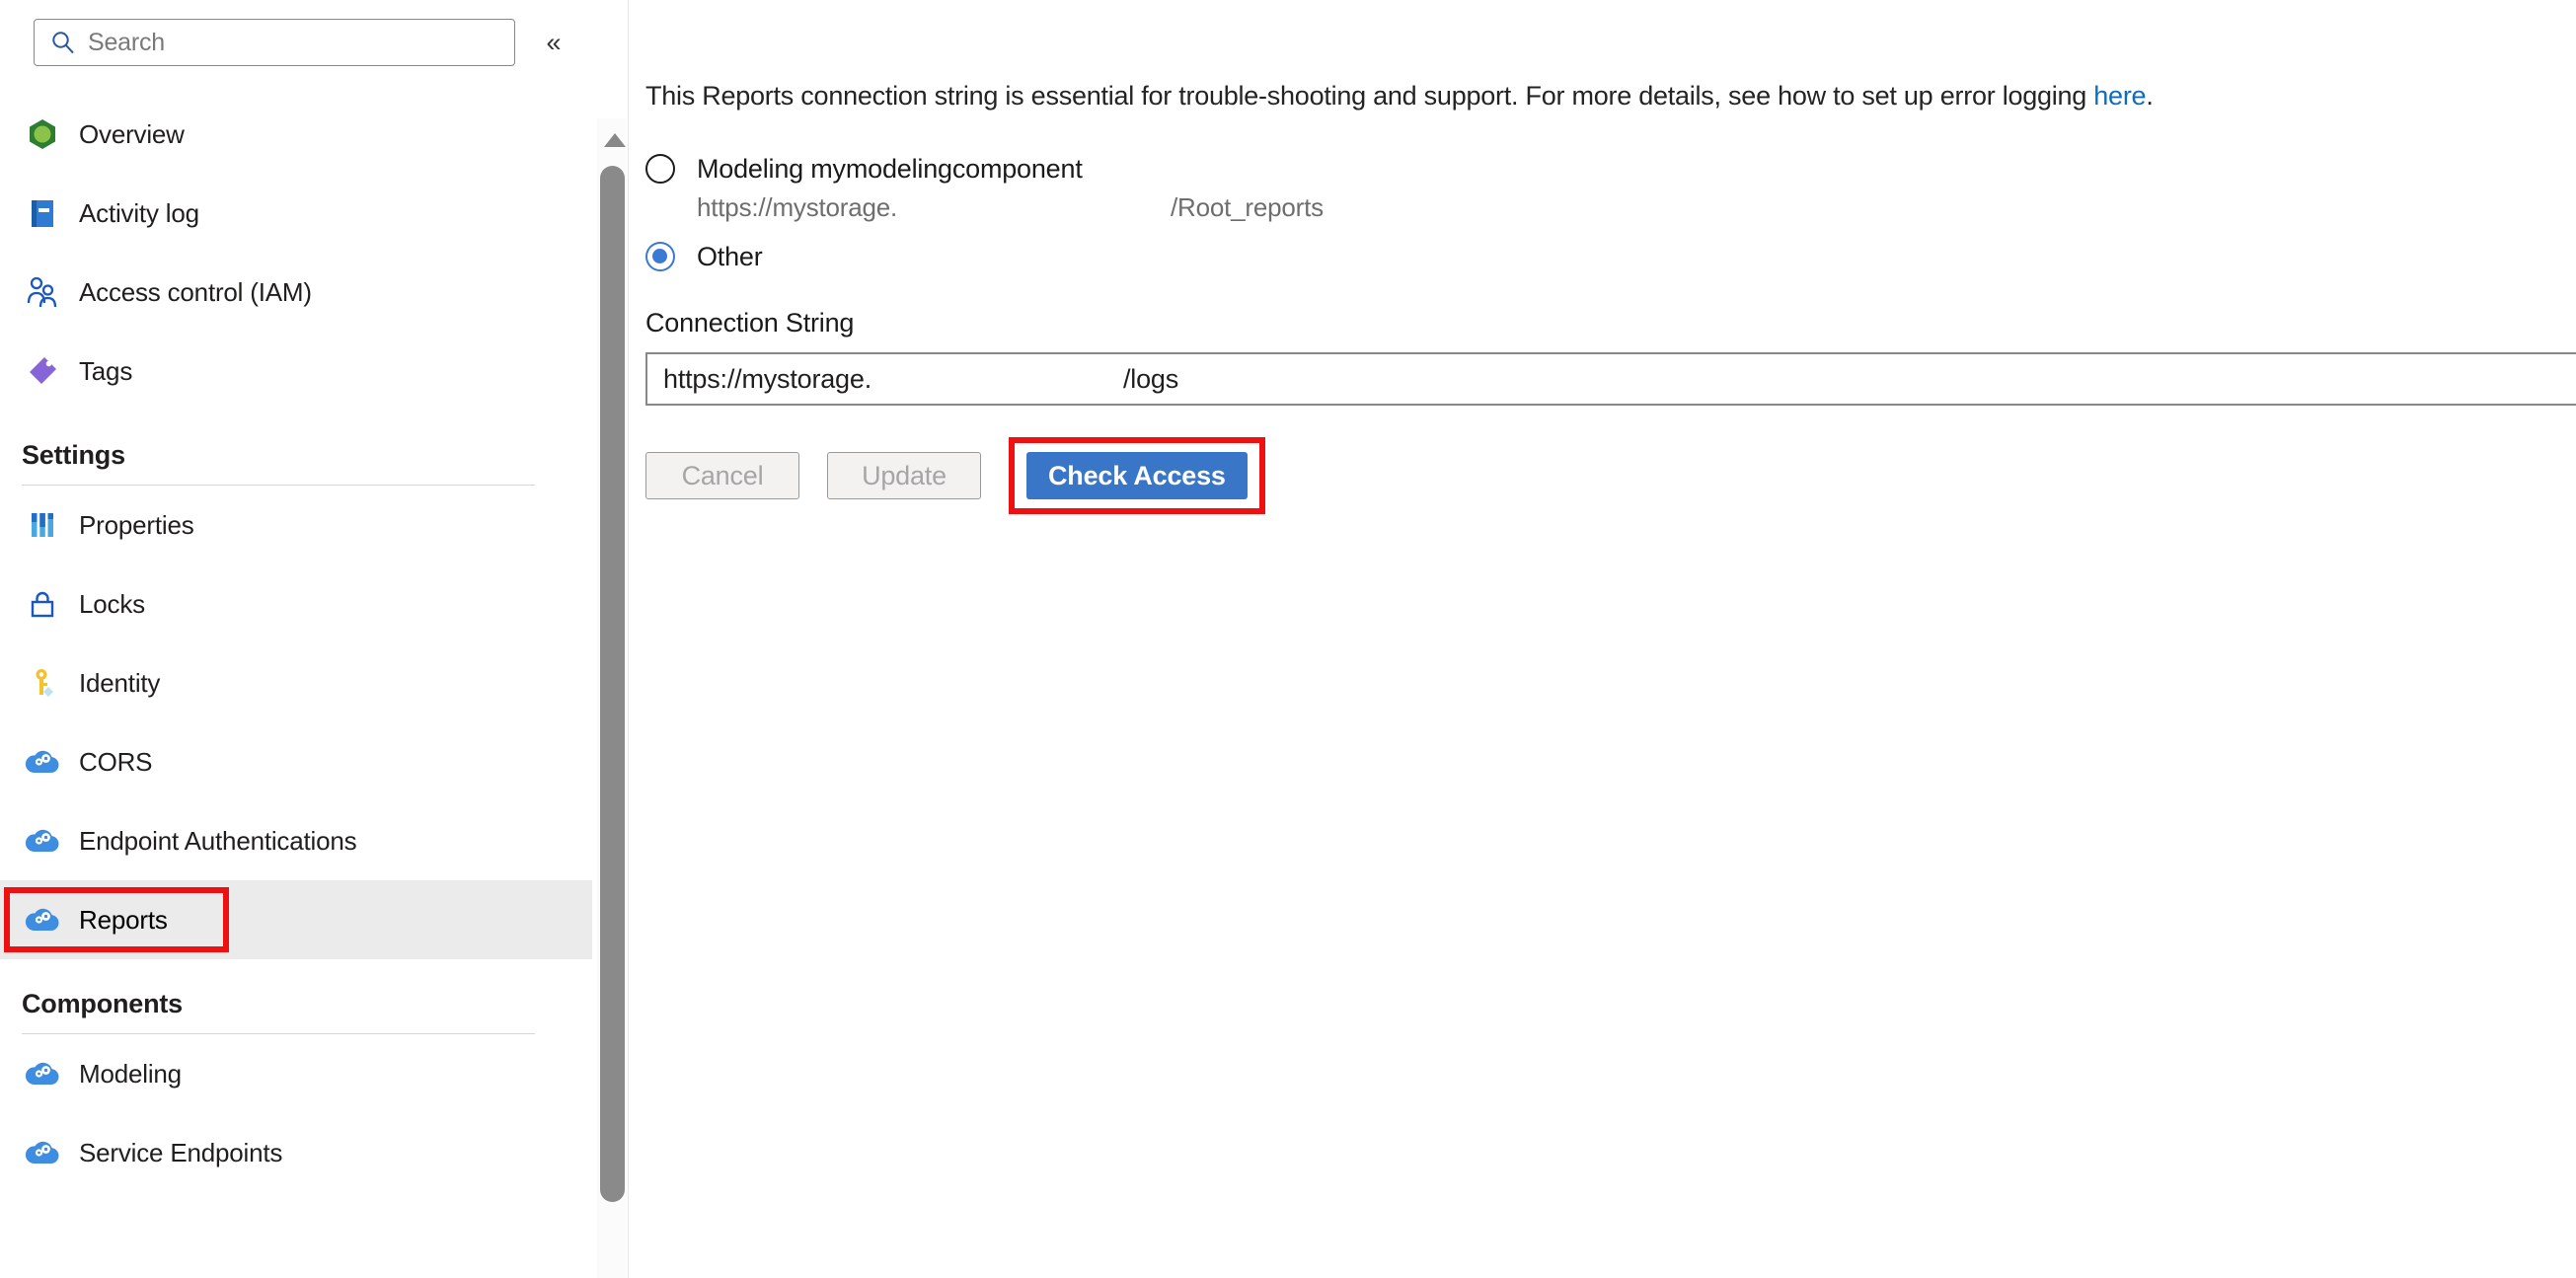 Image resolution: width=2576 pixels, height=1278 pixels. I want to click on sidebar-item-activity-log: Activity log, so click(296, 213).